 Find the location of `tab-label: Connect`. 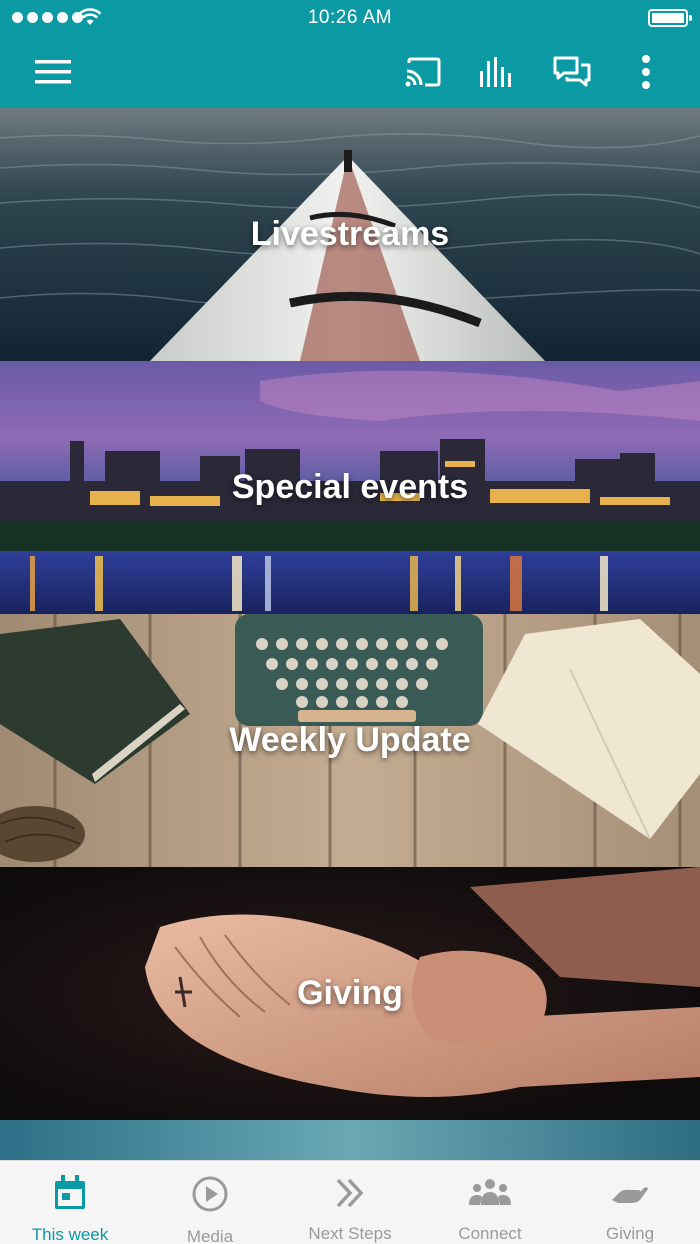

tab-label: Connect is located at coordinates (490, 1233).